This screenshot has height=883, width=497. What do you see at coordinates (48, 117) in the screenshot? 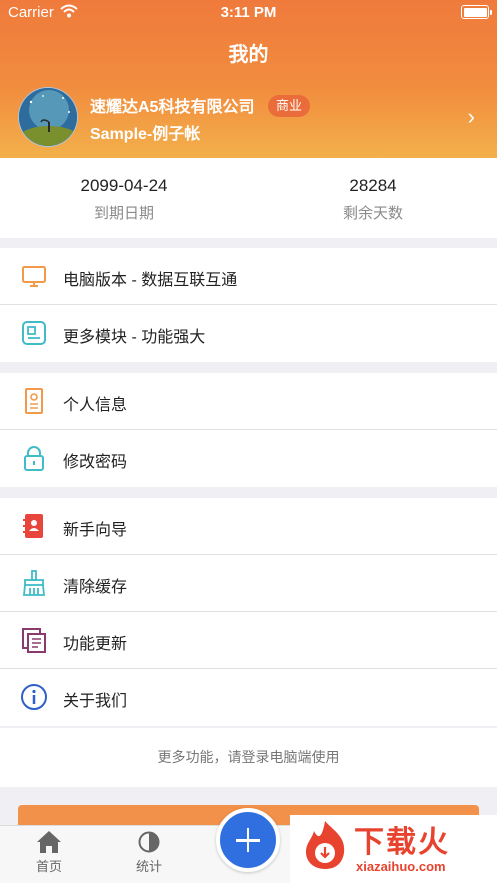
I see `avatar` at bounding box center [48, 117].